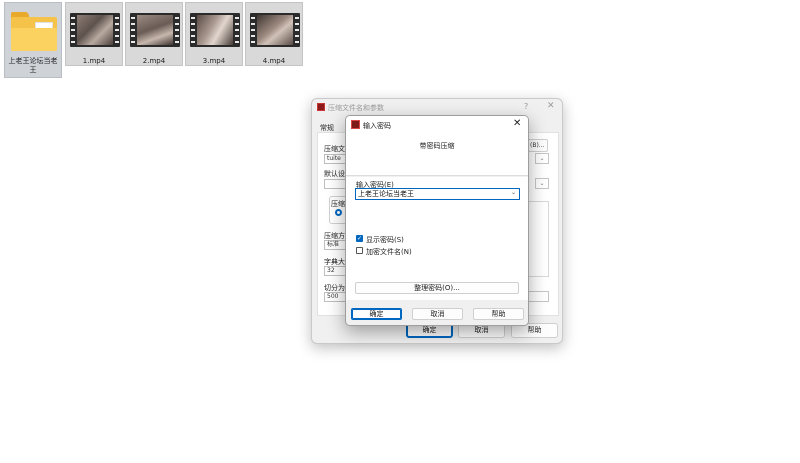 This screenshot has width=800, height=463. Describe the element at coordinates (526, 106) in the screenshot. I see `help-icon: ?` at that location.